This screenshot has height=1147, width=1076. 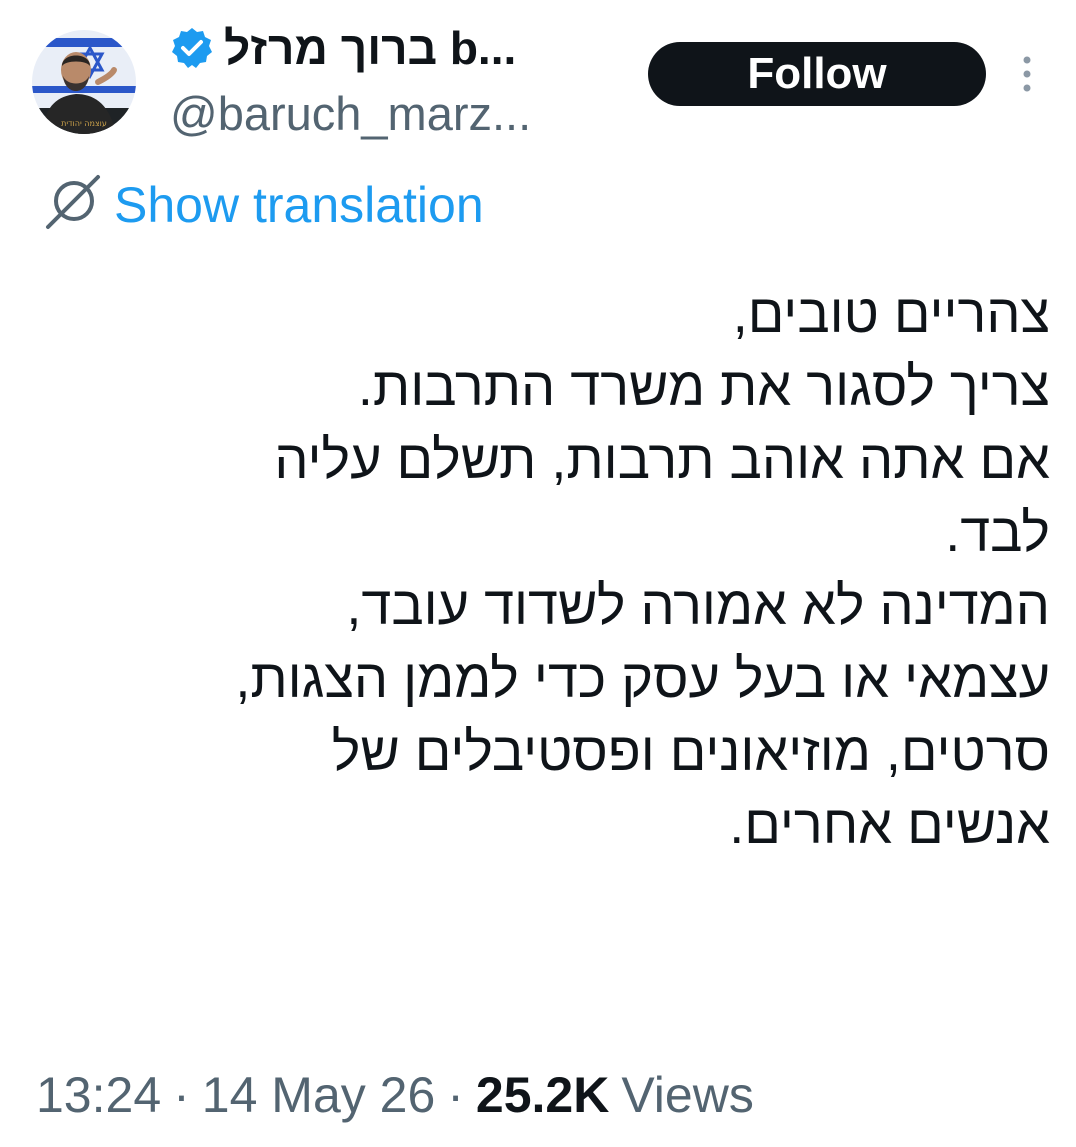 I want to click on translate-globe-icon, so click(x=72, y=205).